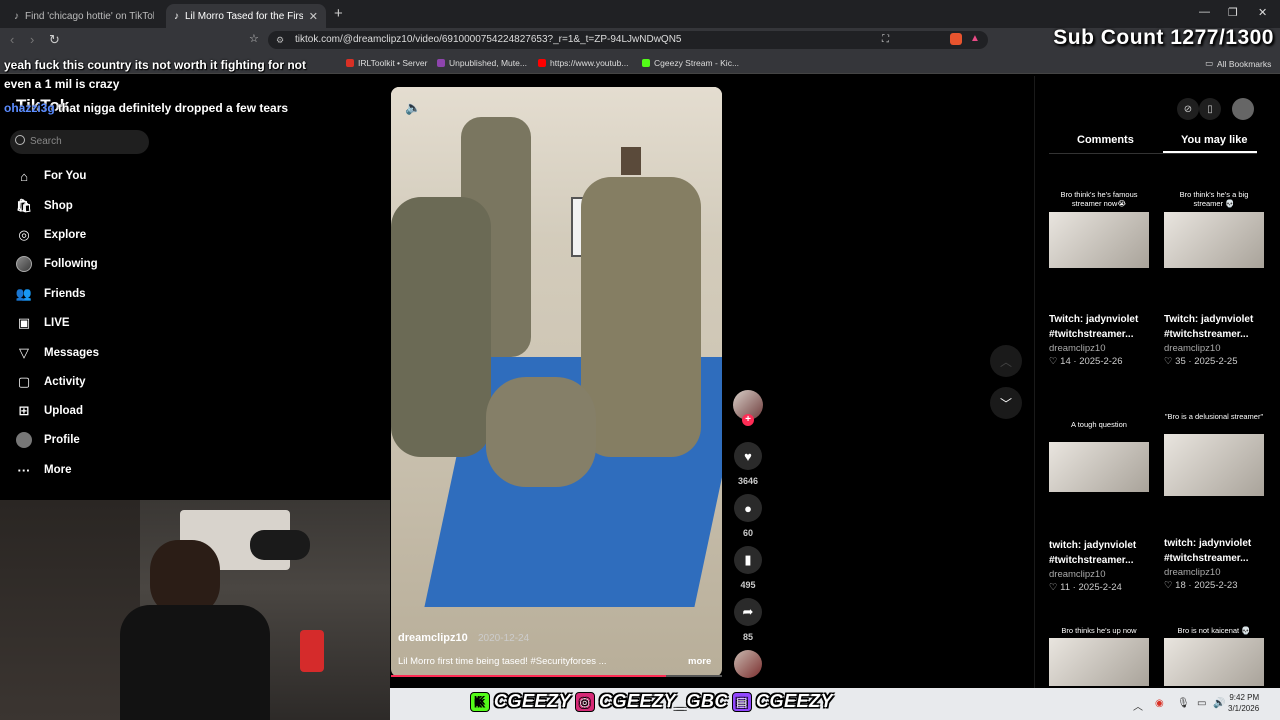 This screenshot has height=720, width=1280. I want to click on search-input: Search, so click(79, 142).